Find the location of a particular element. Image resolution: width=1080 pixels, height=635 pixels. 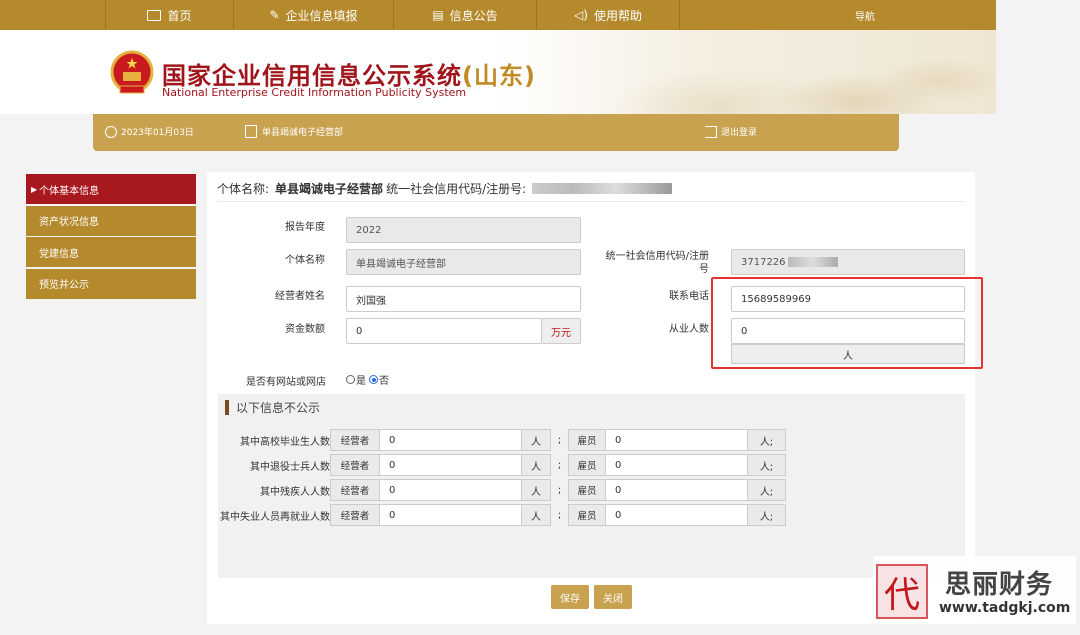

website-yes-label: 是 is located at coordinates (361, 379).